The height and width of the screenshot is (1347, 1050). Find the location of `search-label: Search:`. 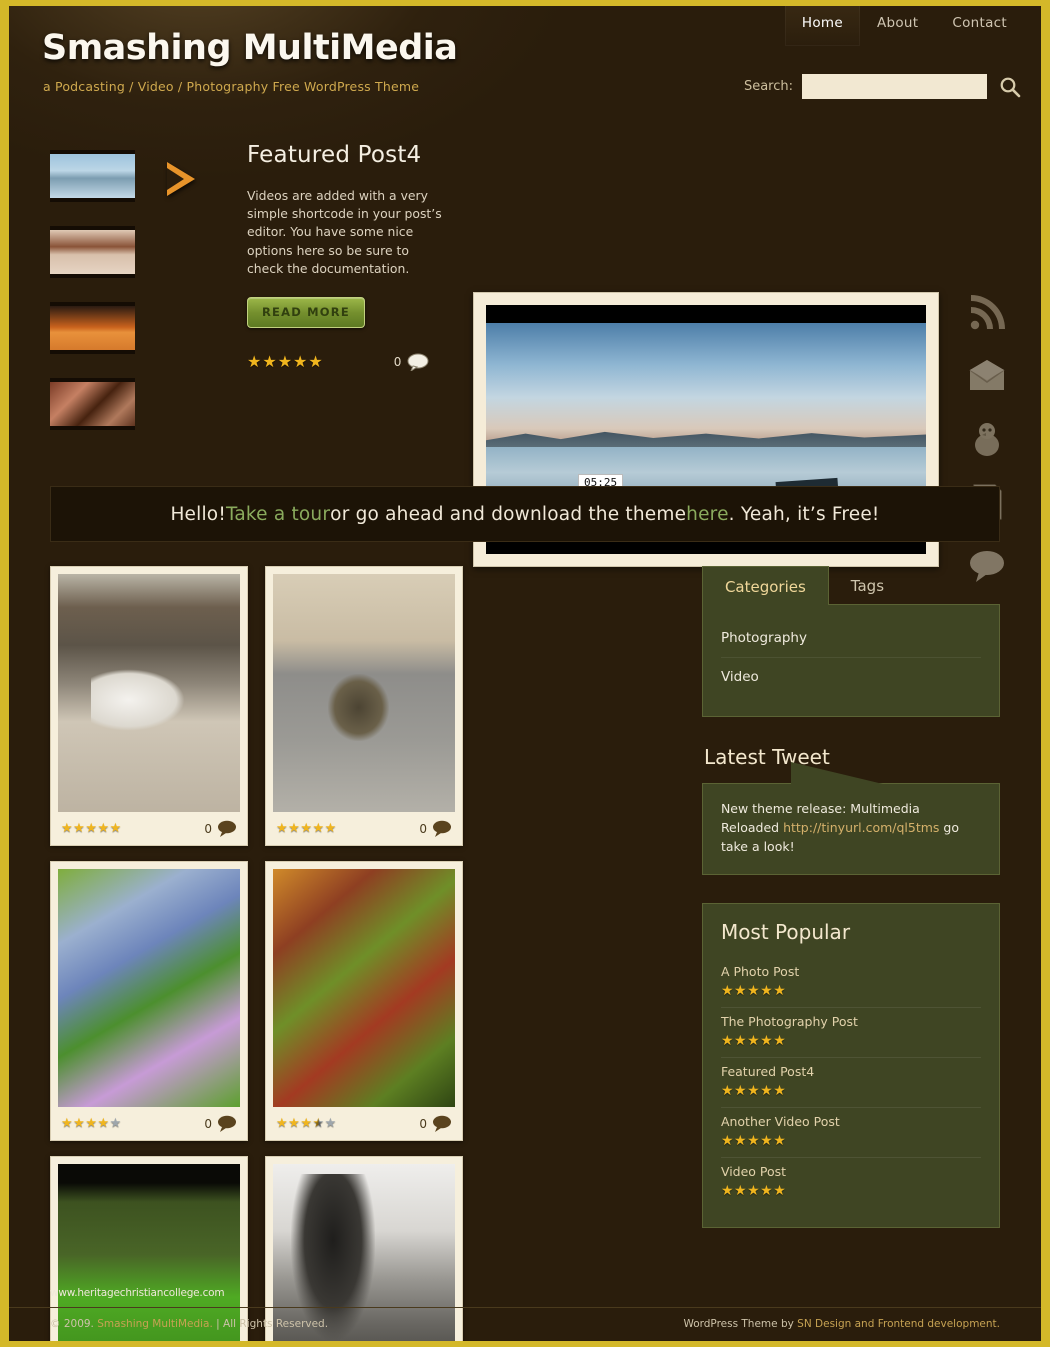

search-label: Search: is located at coordinates (768, 86).